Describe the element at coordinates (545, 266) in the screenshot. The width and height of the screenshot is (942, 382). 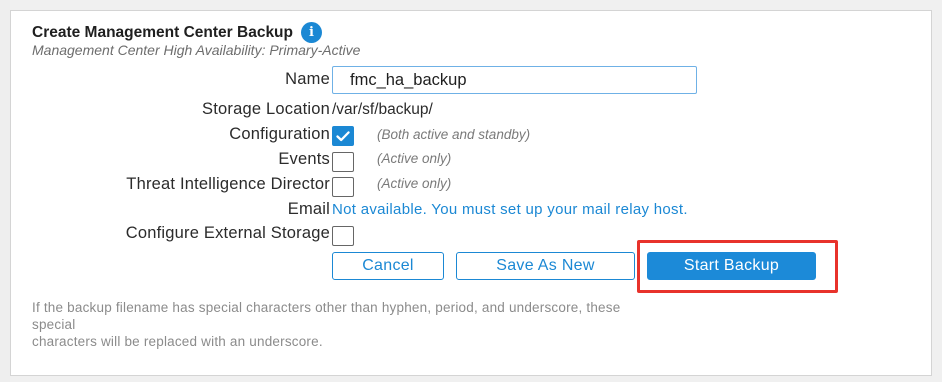
I see `save-as-new-button: Save As New` at that location.